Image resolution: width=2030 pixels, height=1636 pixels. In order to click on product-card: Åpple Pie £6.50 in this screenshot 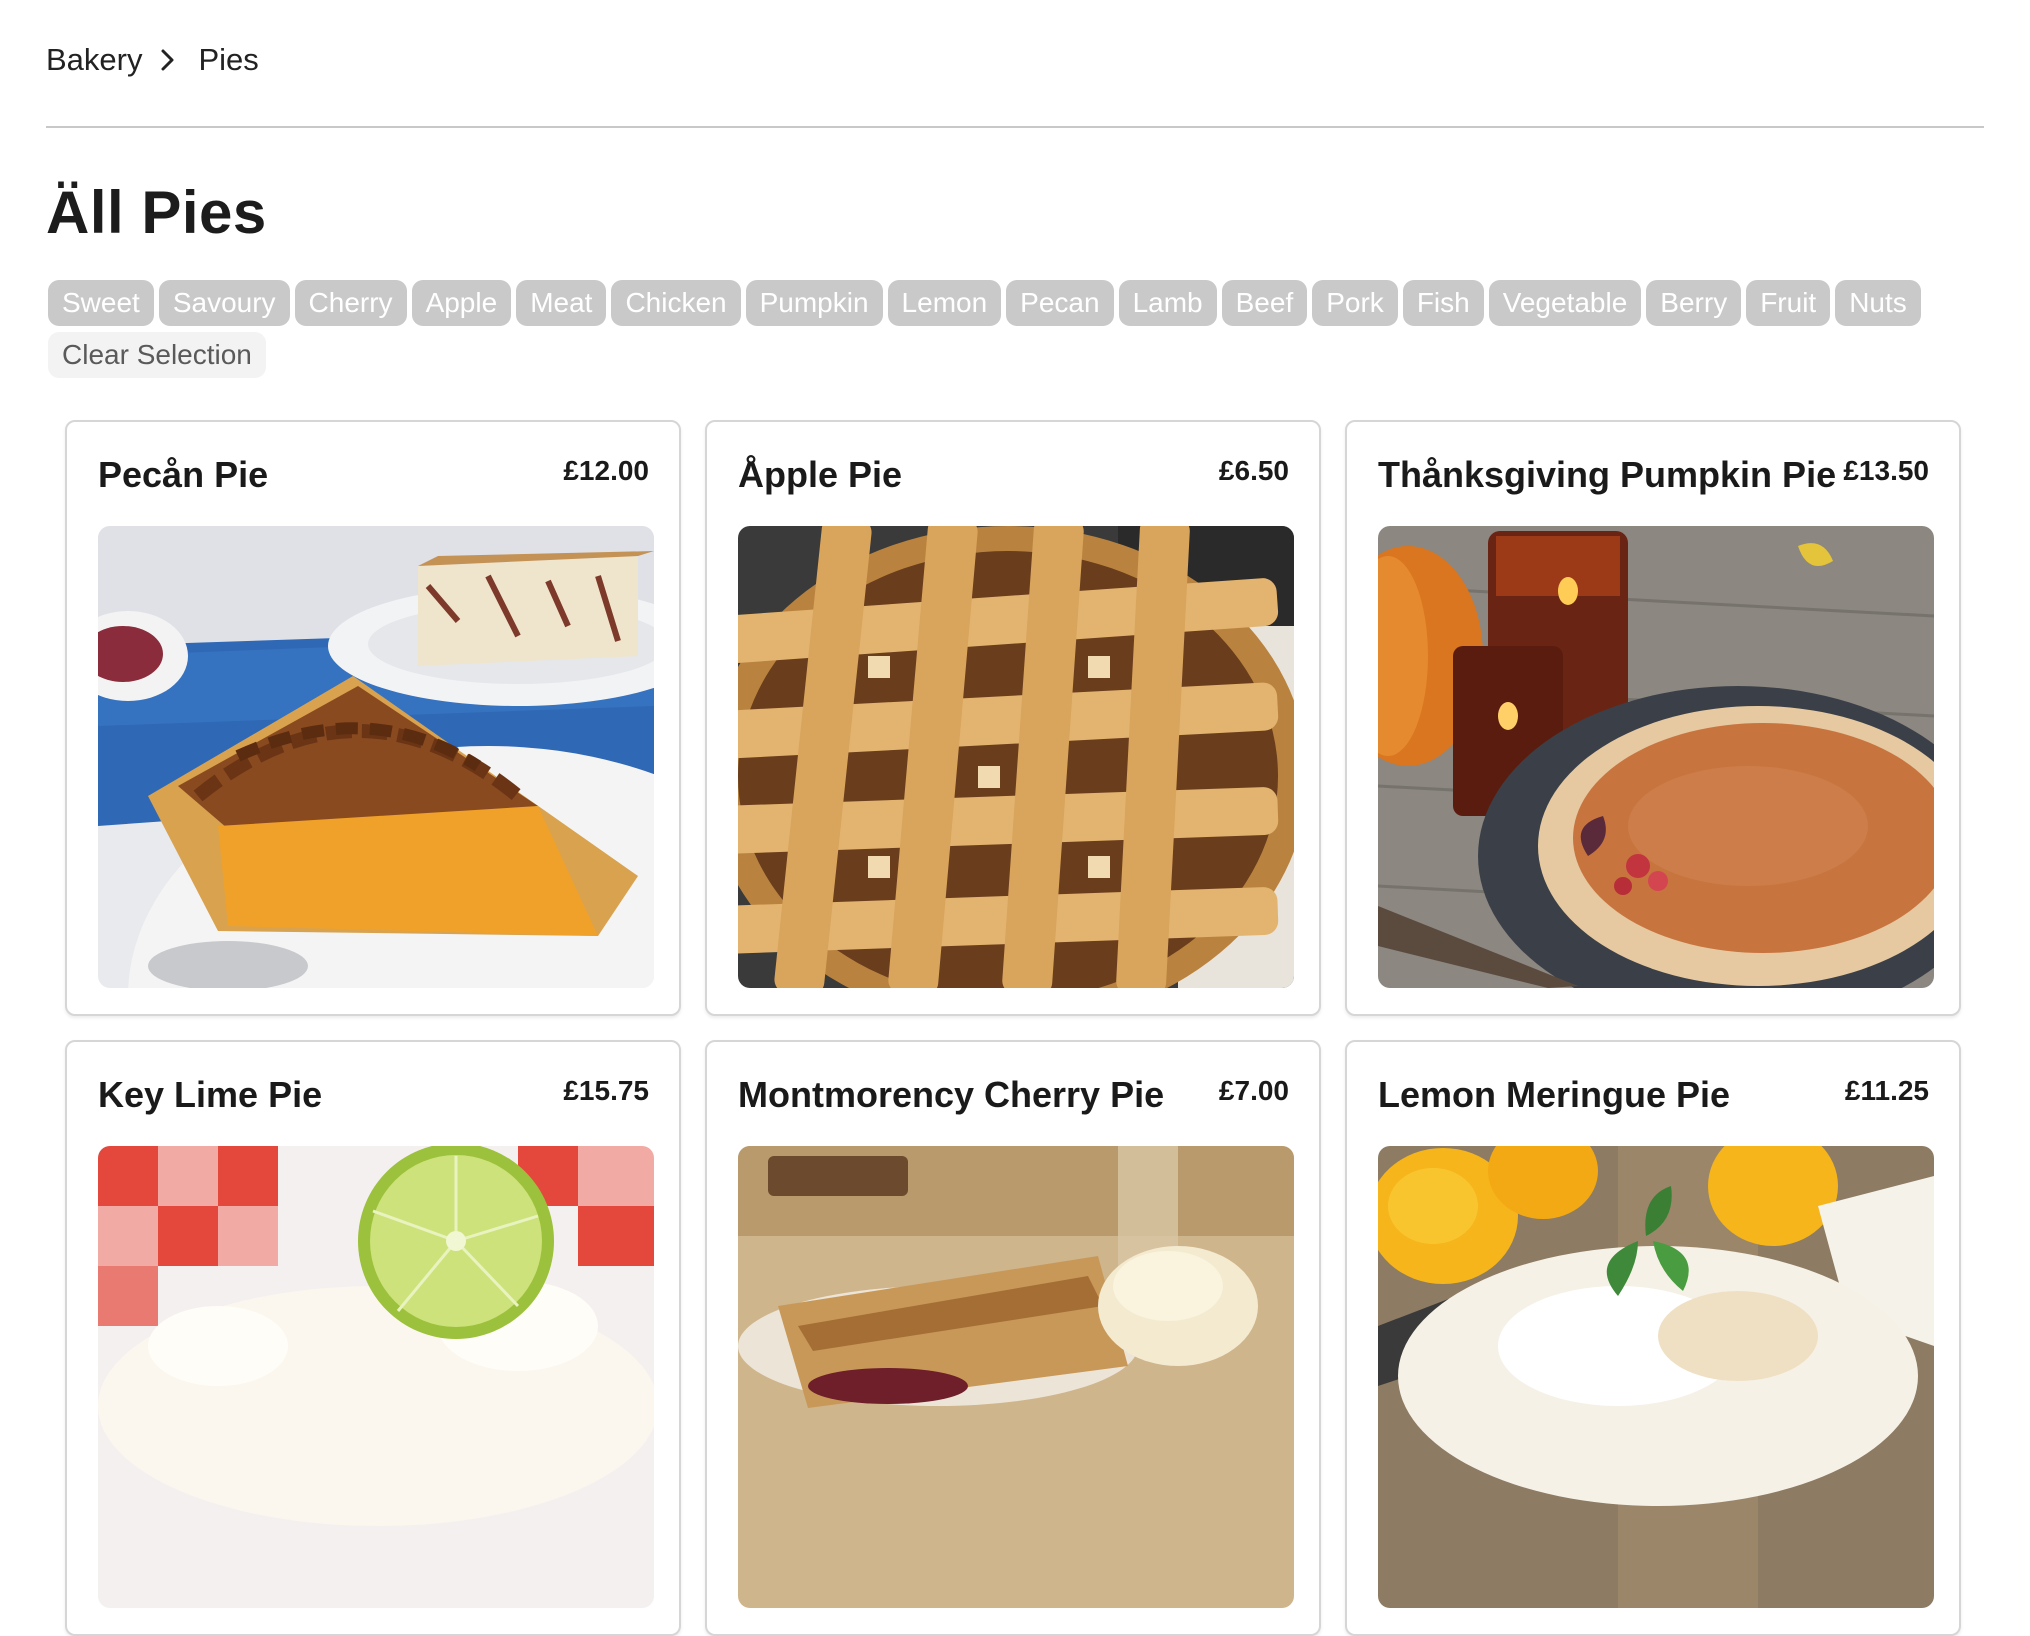, I will do `click(1013, 718)`.